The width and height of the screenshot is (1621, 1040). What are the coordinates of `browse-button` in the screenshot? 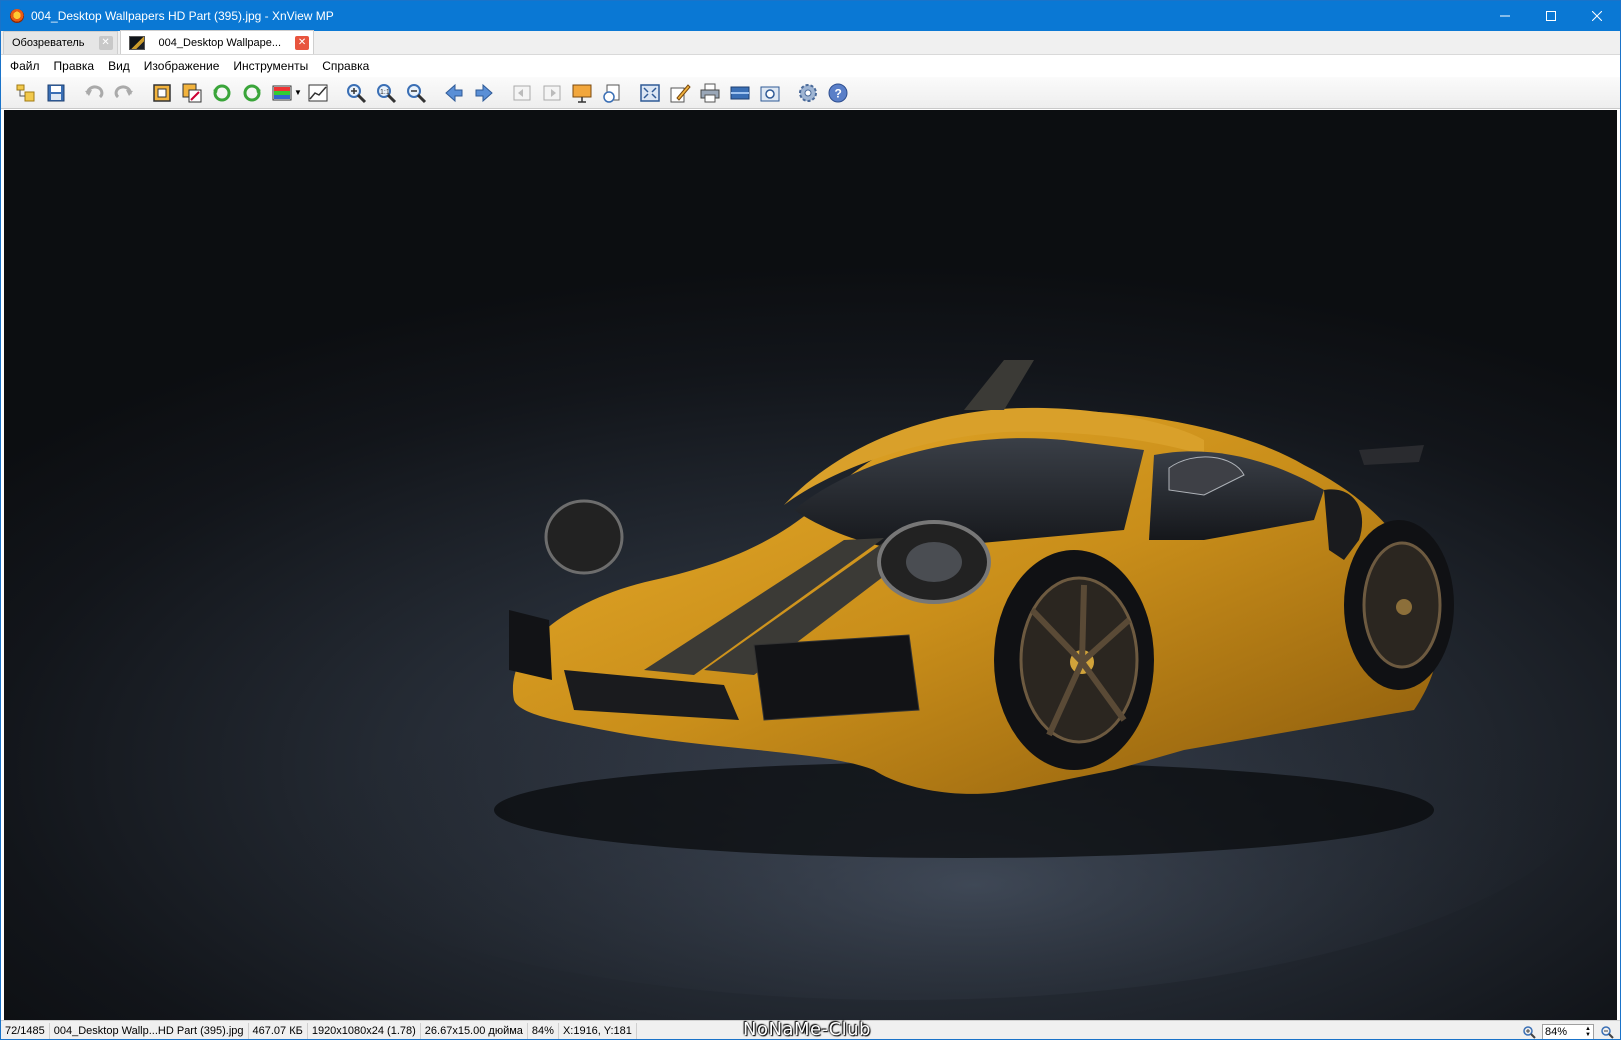 It's located at (26, 93).